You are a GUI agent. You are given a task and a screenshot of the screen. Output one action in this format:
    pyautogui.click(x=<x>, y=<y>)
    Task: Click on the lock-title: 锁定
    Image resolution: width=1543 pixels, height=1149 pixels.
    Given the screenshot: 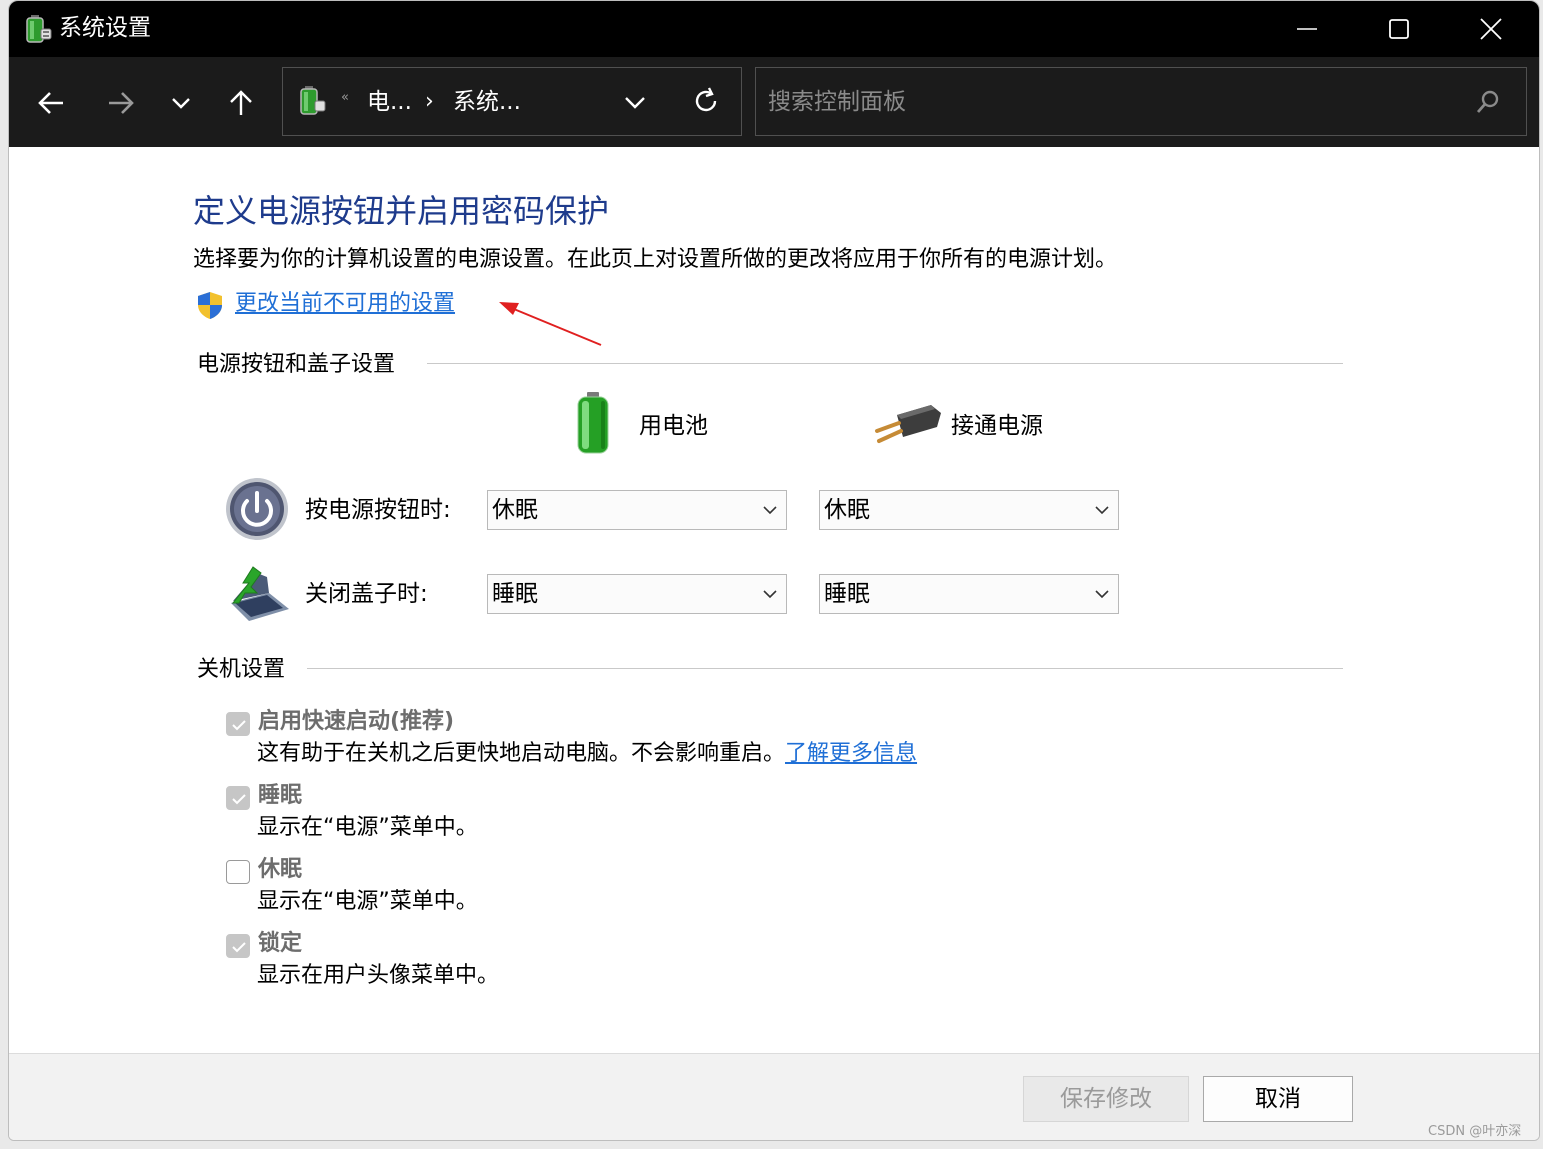 What is the action you would take?
    pyautogui.click(x=280, y=943)
    